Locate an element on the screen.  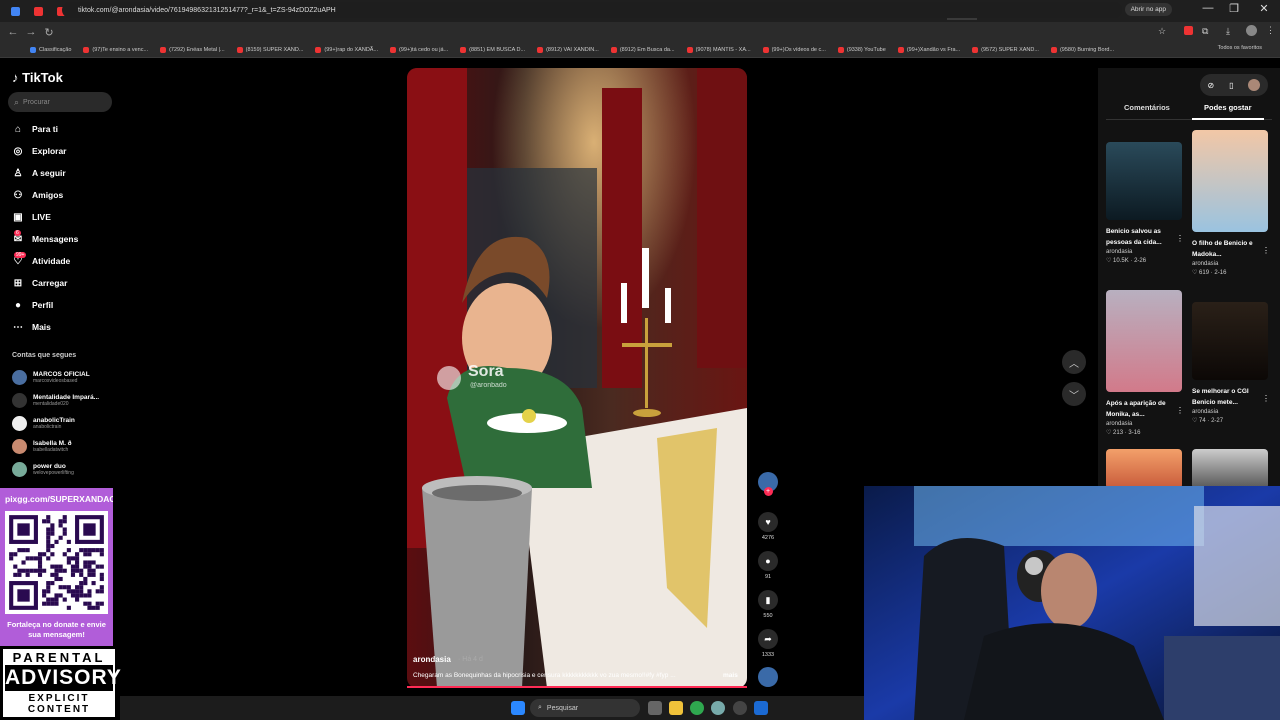
video-author: arondasia is located at coordinates (432, 659).